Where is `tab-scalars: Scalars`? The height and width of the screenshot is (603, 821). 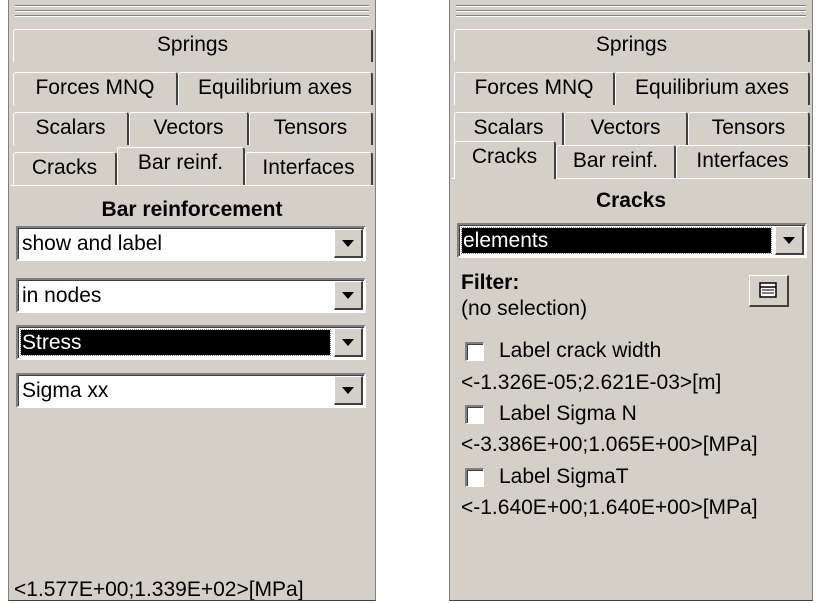
tab-scalars: Scalars is located at coordinates (71, 128).